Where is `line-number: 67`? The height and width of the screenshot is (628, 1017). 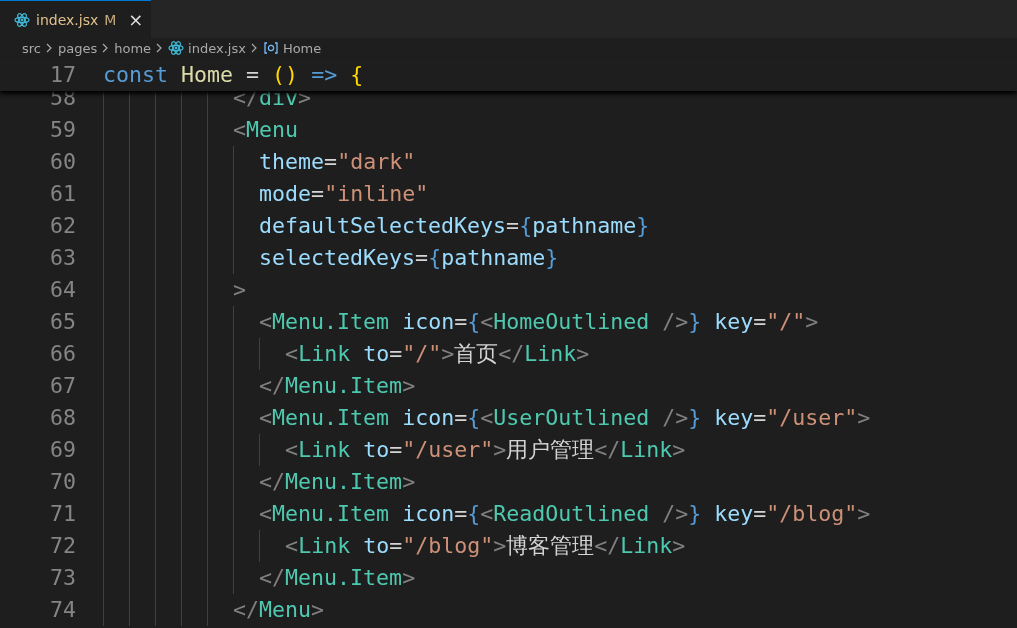
line-number: 67 is located at coordinates (62, 386).